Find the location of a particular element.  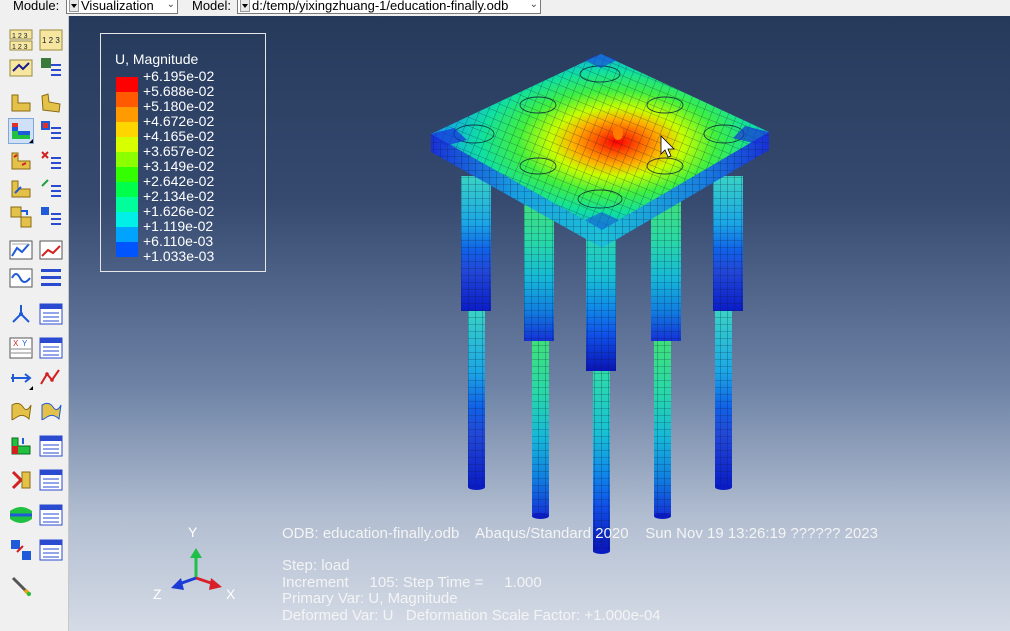

contour-options-icon is located at coordinates (51, 131).